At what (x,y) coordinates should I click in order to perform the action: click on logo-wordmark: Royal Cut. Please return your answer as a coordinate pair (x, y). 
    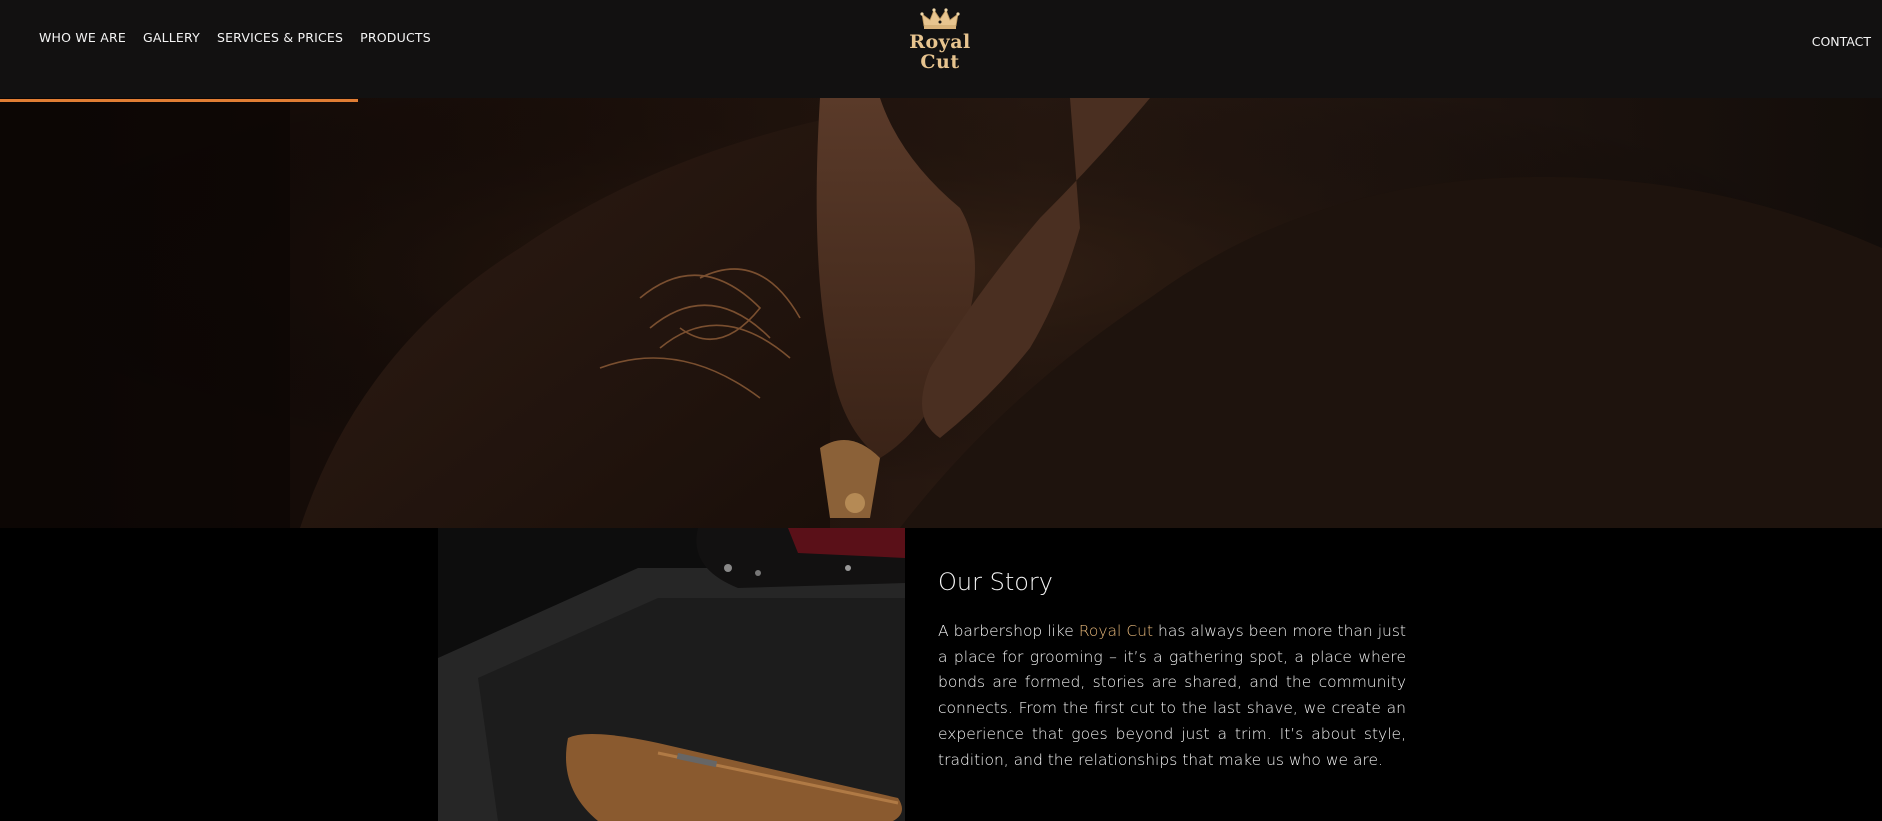
    Looking at the image, I should click on (940, 52).